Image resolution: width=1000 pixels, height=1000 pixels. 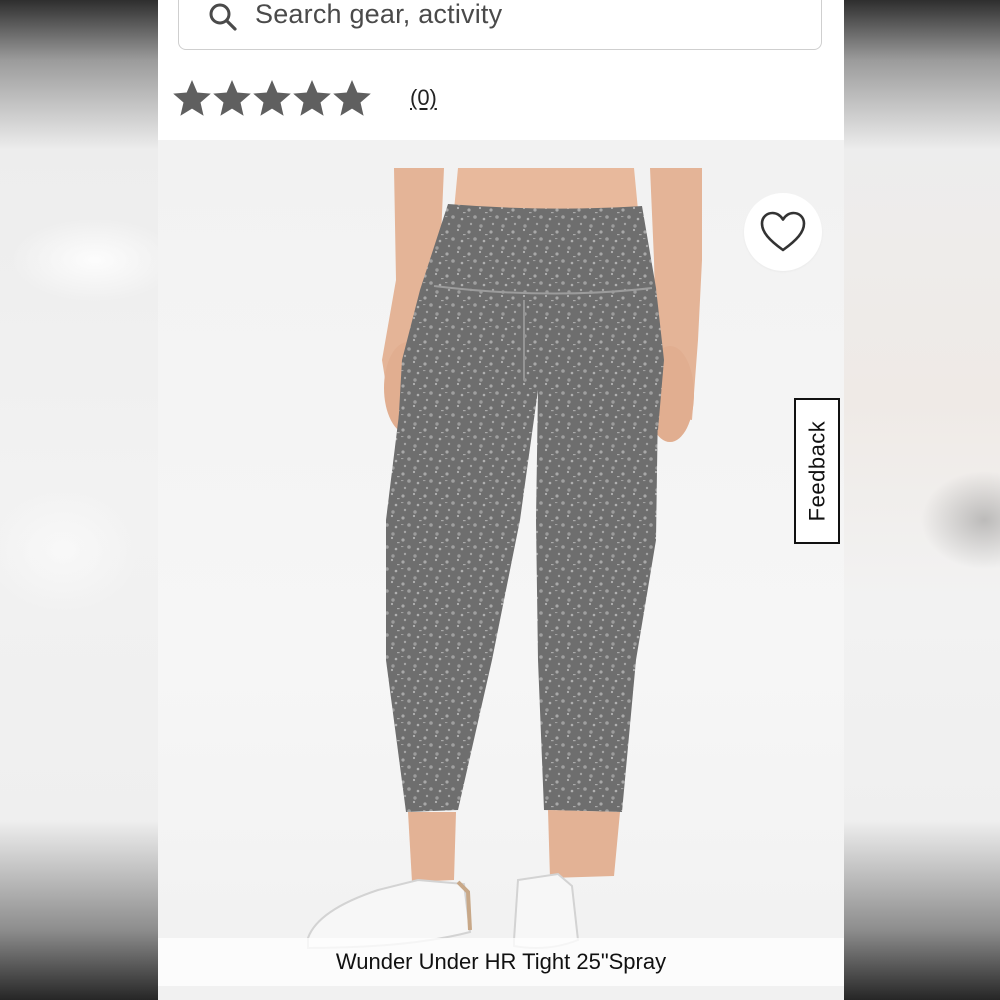 I want to click on feedback-button: Feedback, so click(x=817, y=471).